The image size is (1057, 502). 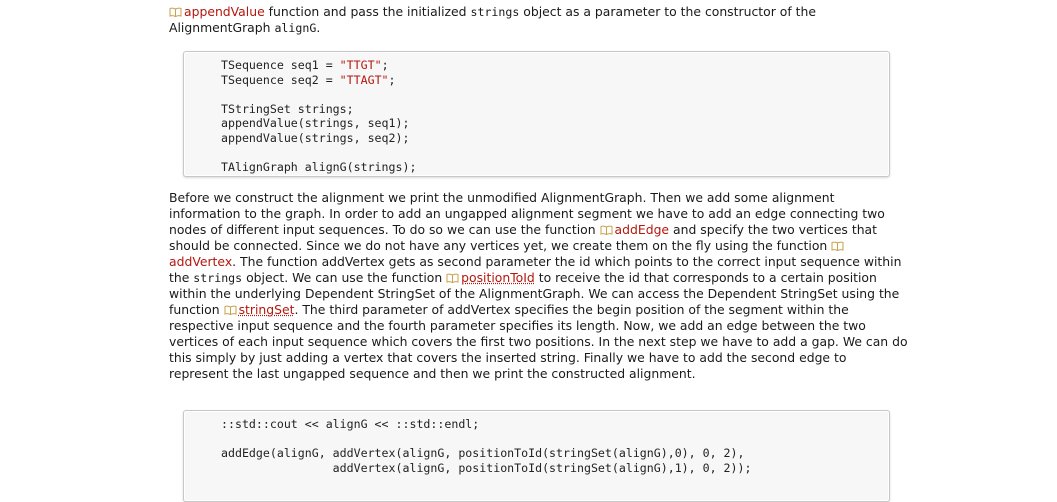 What do you see at coordinates (344, 277) in the screenshot?
I see `main-text-4: object. We can use the function` at bounding box center [344, 277].